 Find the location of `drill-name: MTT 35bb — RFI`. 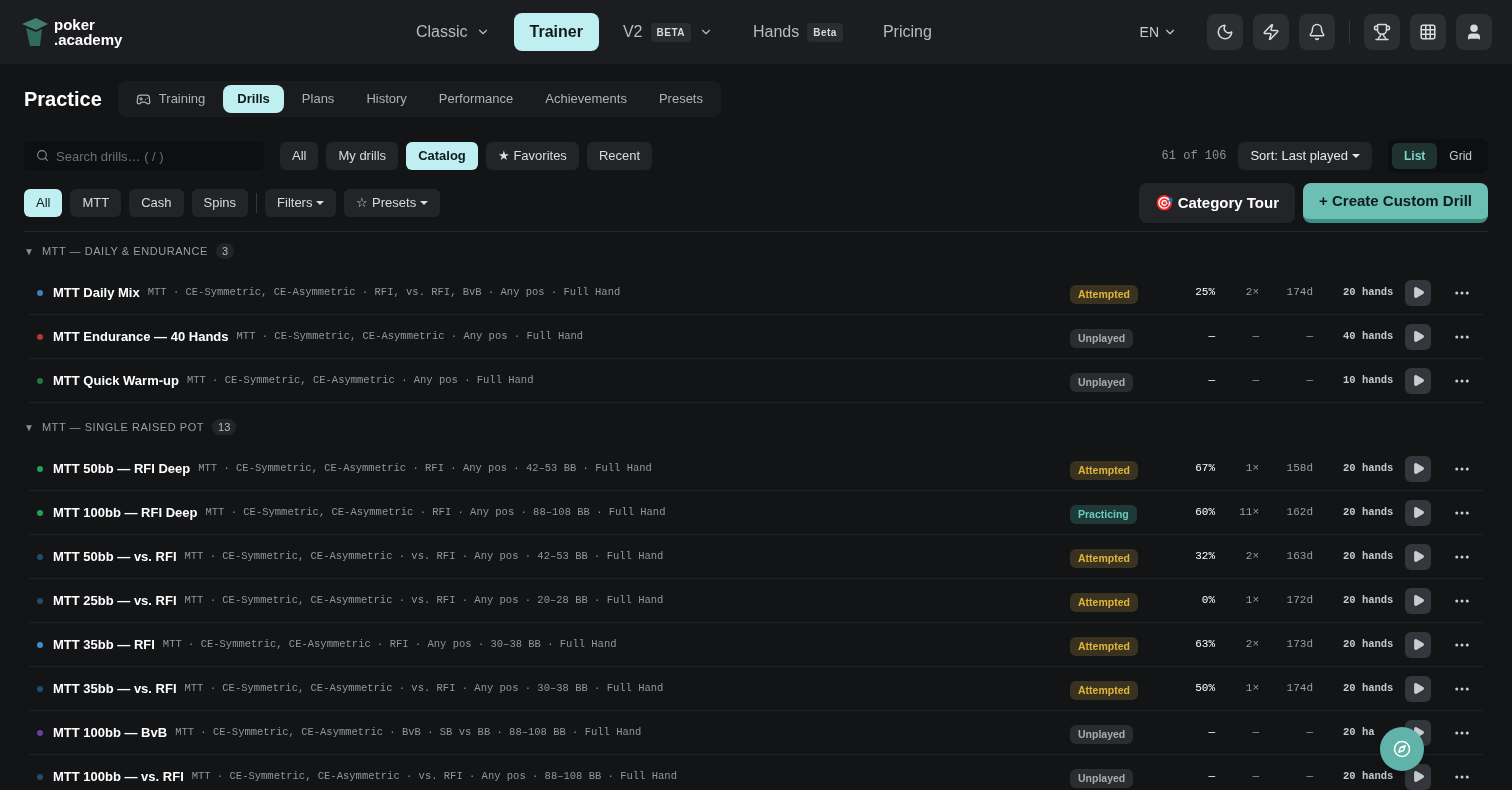

drill-name: MTT 35bb — RFI is located at coordinates (104, 644).